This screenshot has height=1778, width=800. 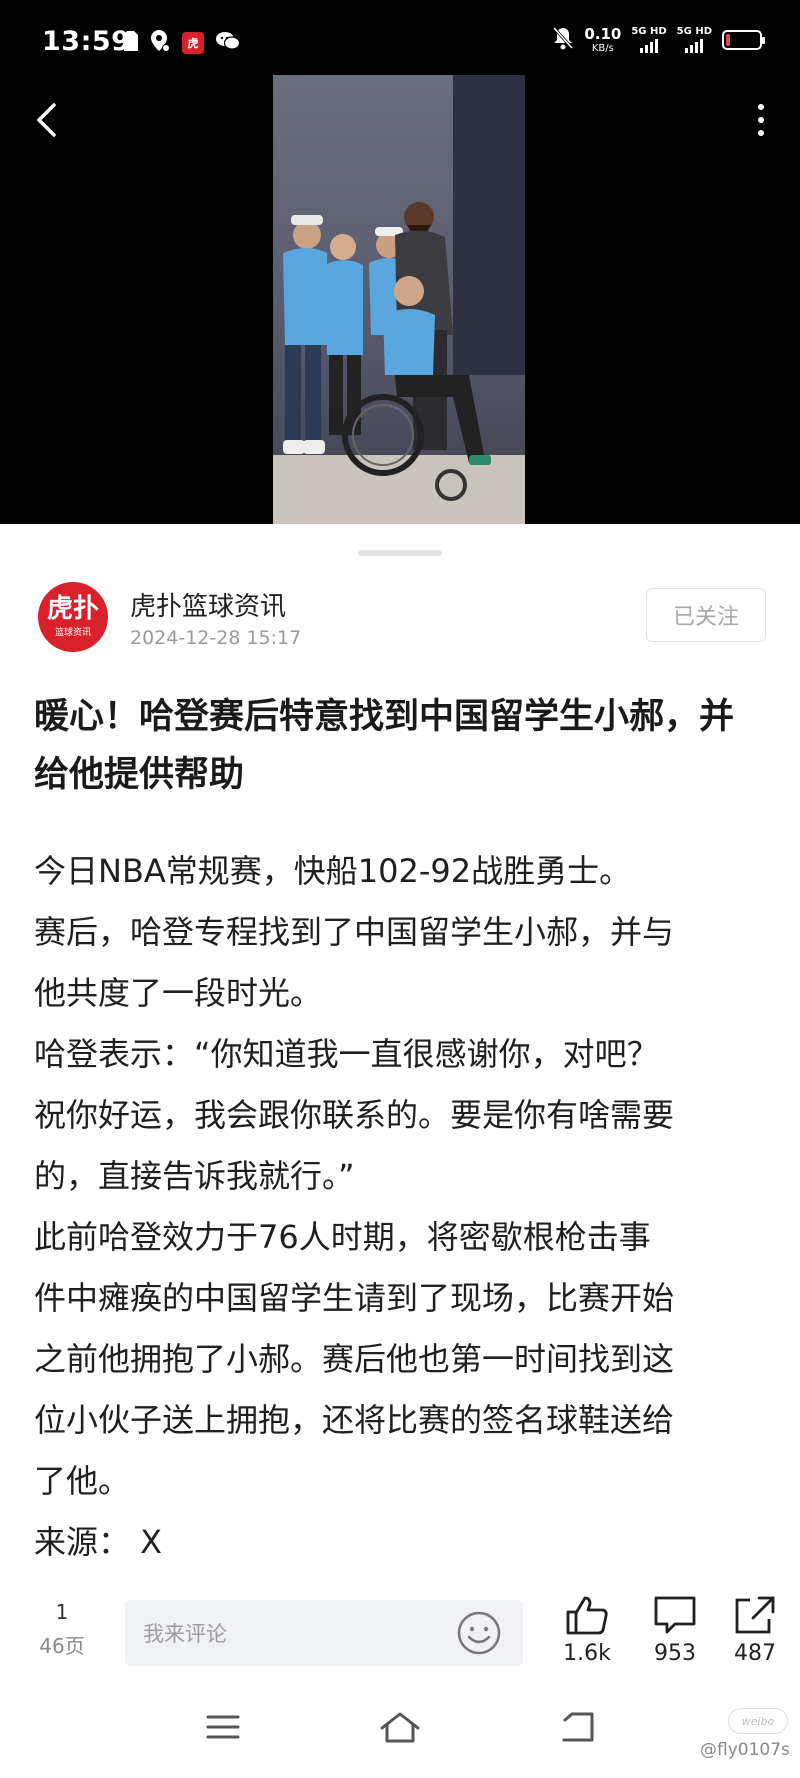 I want to click on chevron-left-icon, so click(x=46, y=120).